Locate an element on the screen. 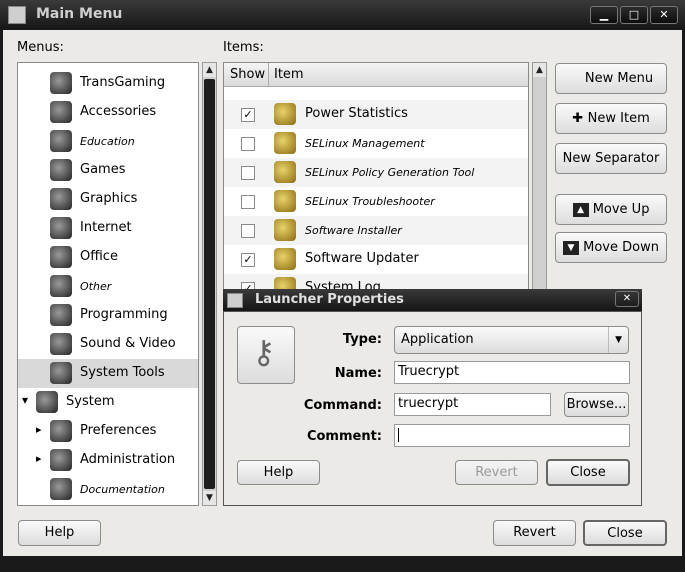  move-down-button: ▼ Move Down is located at coordinates (611, 247).